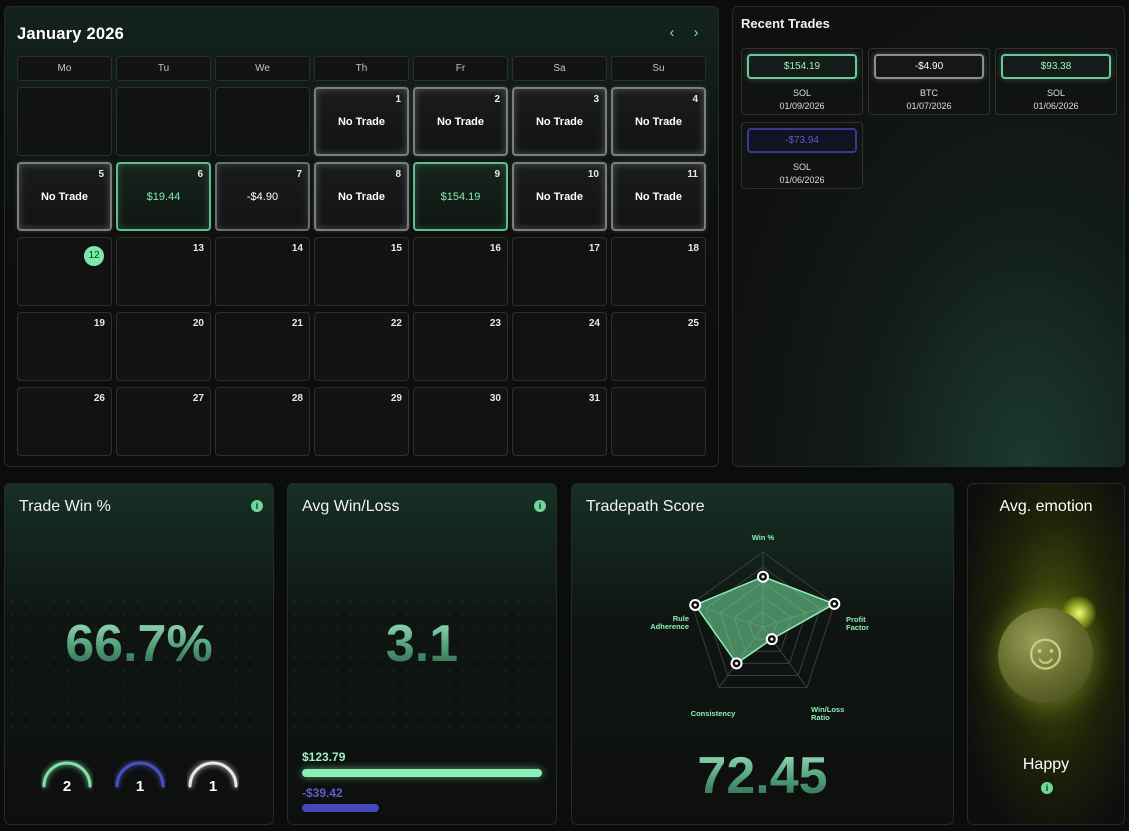  What do you see at coordinates (460, 346) in the screenshot?
I see `calendar-day-23: 23` at bounding box center [460, 346].